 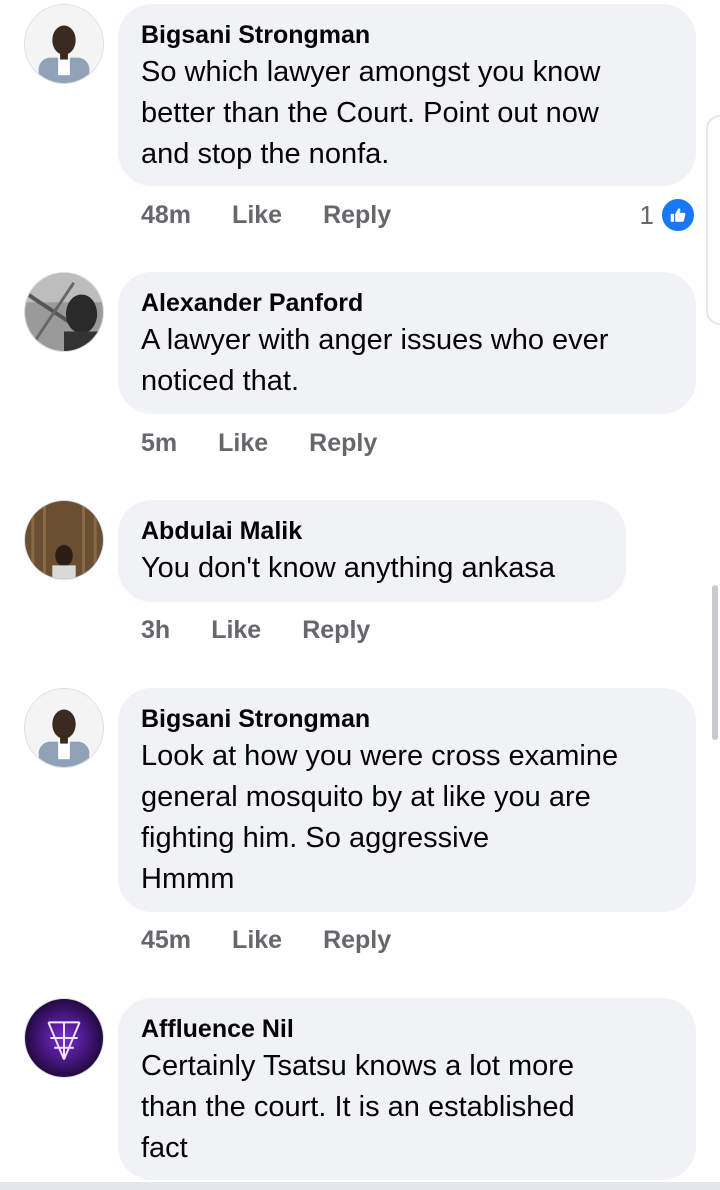 I want to click on comment-actions: 48m Like Reply, so click(x=266, y=215).